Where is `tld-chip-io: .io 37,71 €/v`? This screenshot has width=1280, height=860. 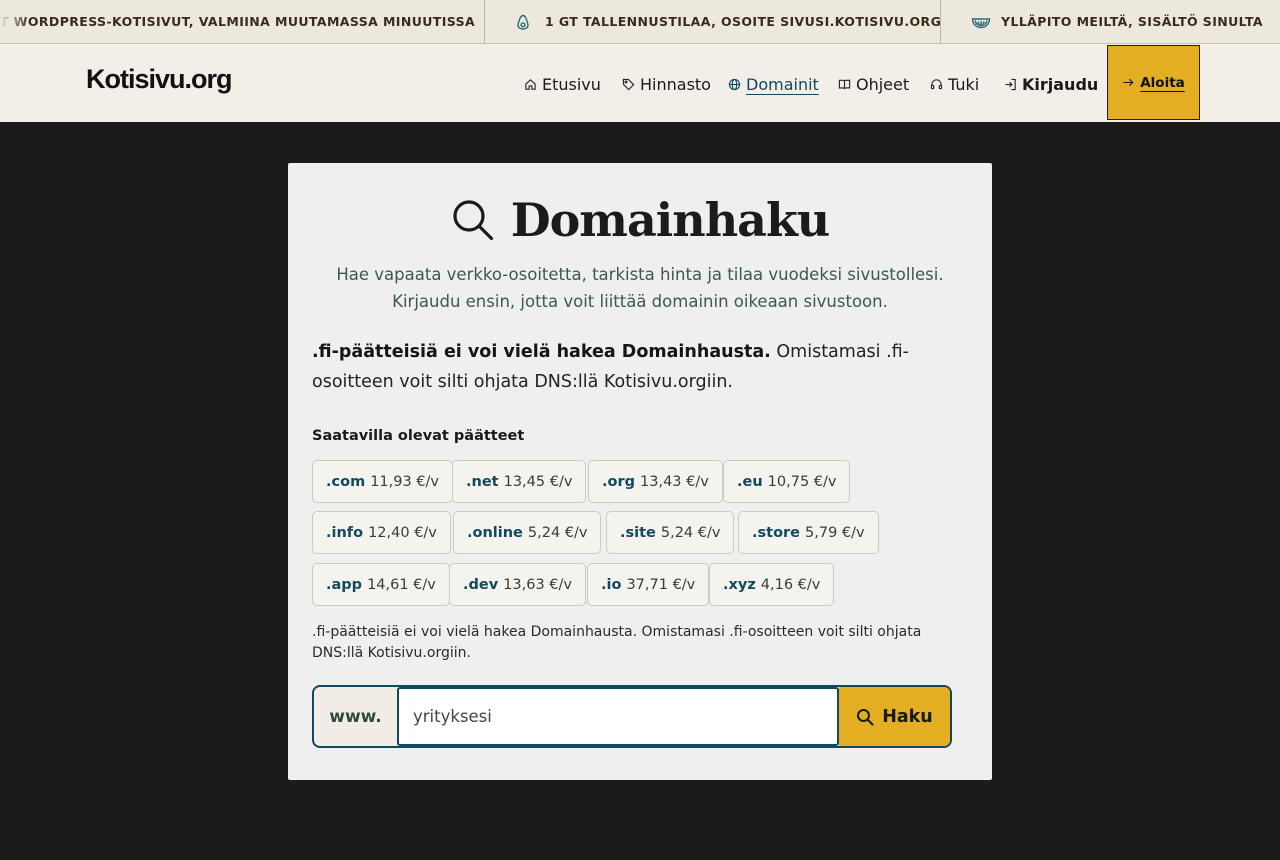 tld-chip-io: .io 37,71 €/v is located at coordinates (648, 584).